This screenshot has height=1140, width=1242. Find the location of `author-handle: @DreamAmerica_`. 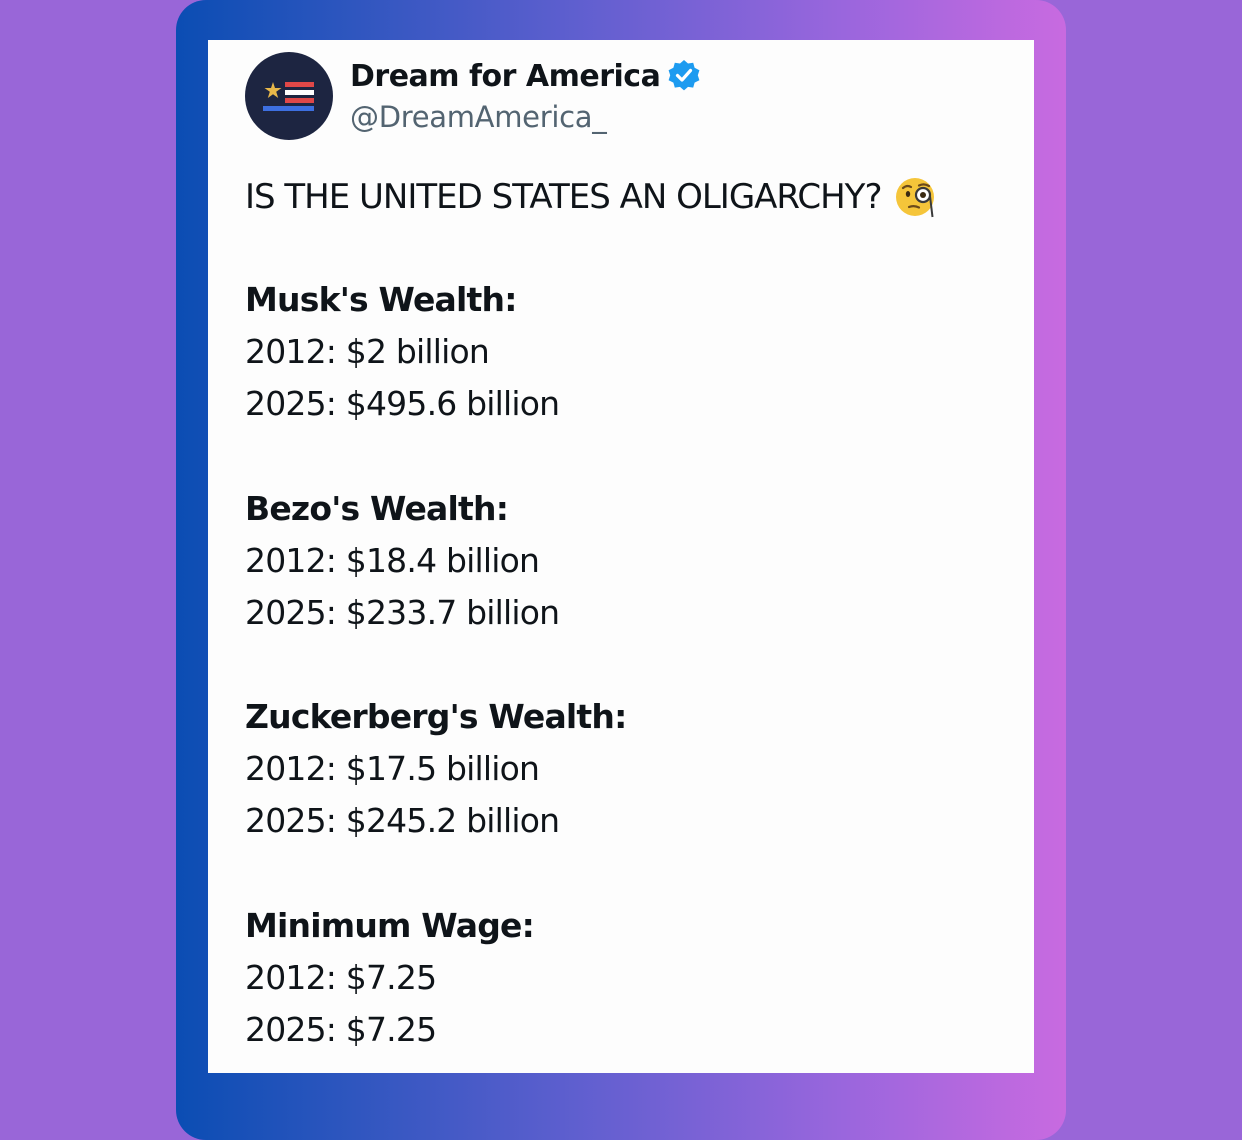

author-handle: @DreamAmerica_ is located at coordinates (478, 117).